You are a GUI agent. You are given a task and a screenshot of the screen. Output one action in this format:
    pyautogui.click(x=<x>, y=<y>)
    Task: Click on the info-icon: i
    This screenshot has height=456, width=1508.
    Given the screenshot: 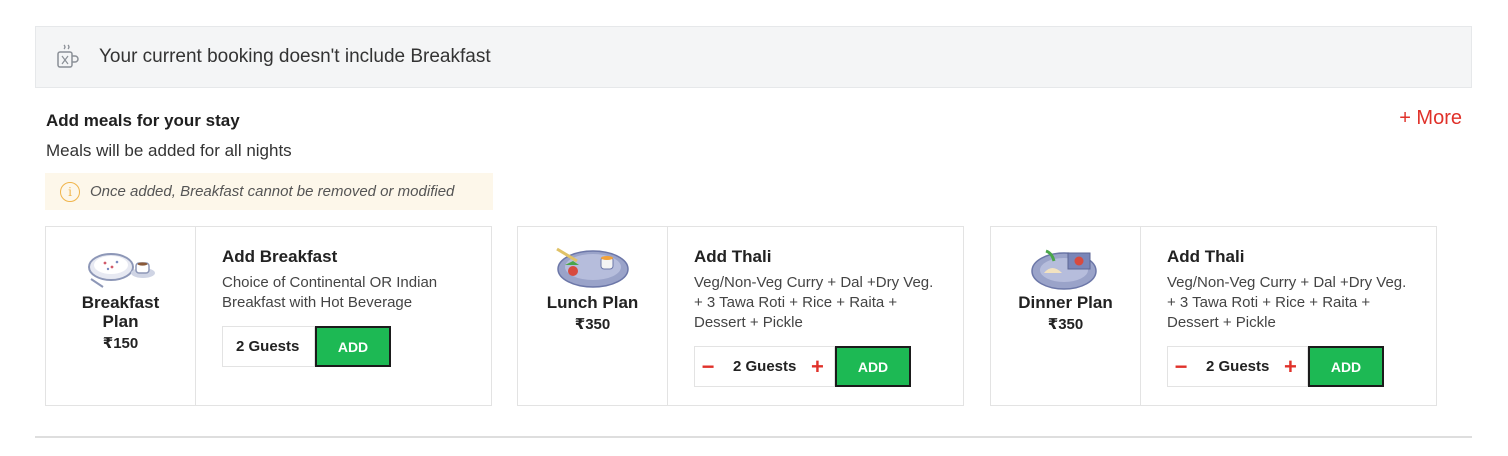 What is the action you would take?
    pyautogui.click(x=70, y=191)
    